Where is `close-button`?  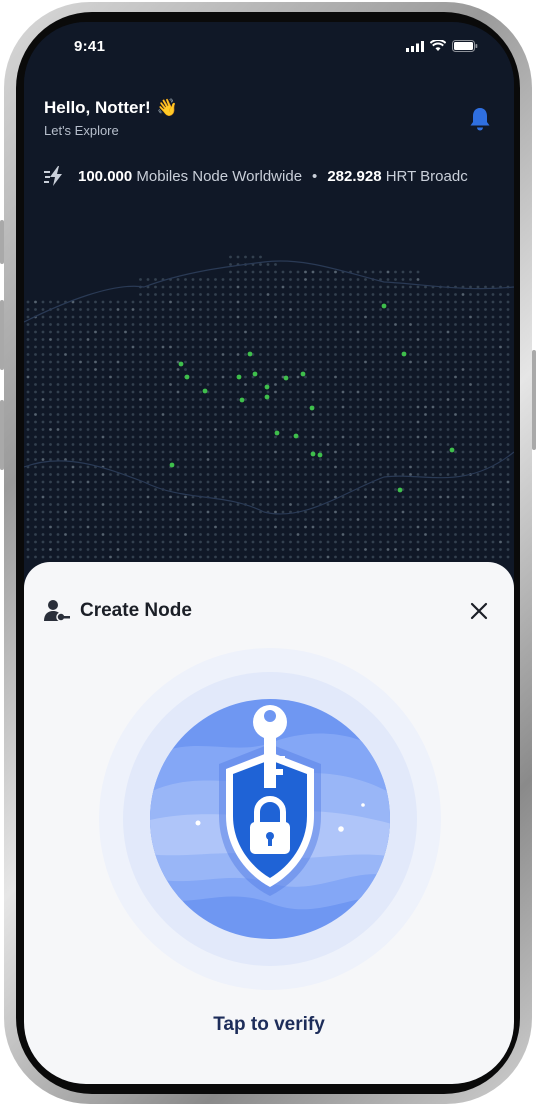
close-button is located at coordinates (479, 611).